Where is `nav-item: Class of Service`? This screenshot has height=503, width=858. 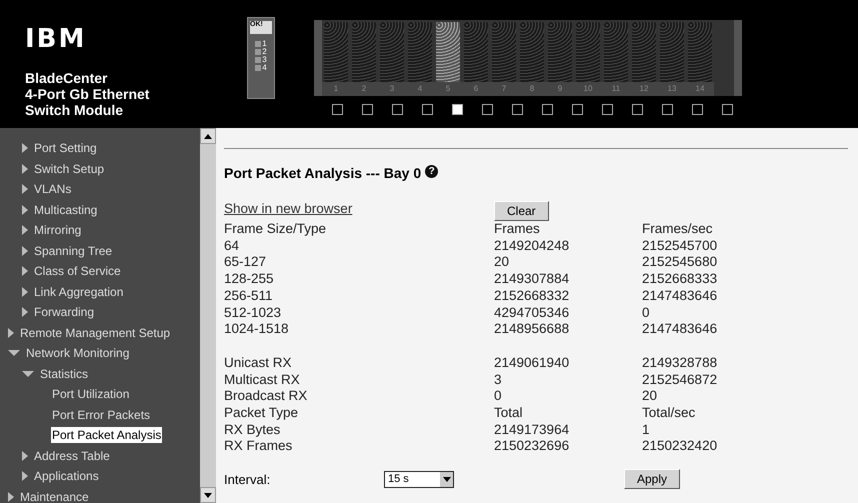
nav-item: Class of Service is located at coordinates (77, 271).